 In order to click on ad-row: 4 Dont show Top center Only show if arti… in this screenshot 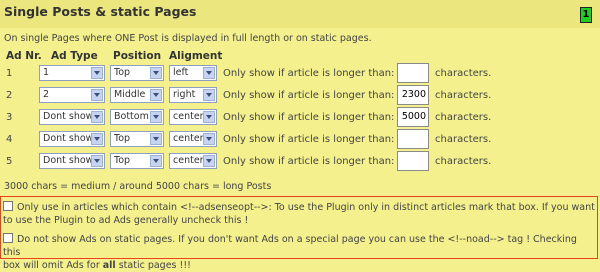, I will do `click(300, 140)`.